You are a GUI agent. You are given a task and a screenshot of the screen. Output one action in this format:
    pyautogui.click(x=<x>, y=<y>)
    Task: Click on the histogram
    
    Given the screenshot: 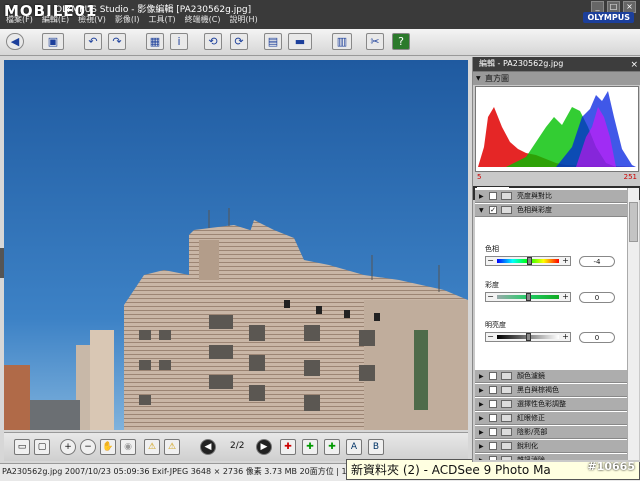 What is the action you would take?
    pyautogui.click(x=557, y=129)
    